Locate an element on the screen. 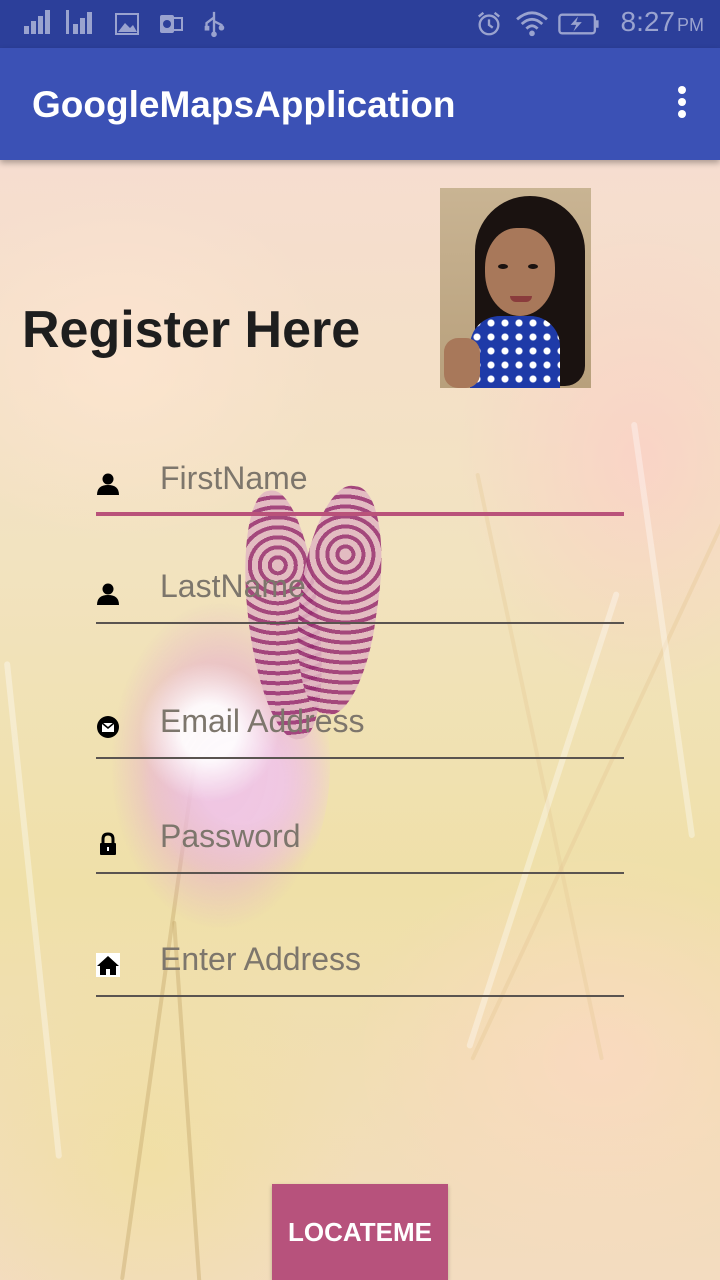 The height and width of the screenshot is (1280, 720). password-input is located at coordinates (390, 836).